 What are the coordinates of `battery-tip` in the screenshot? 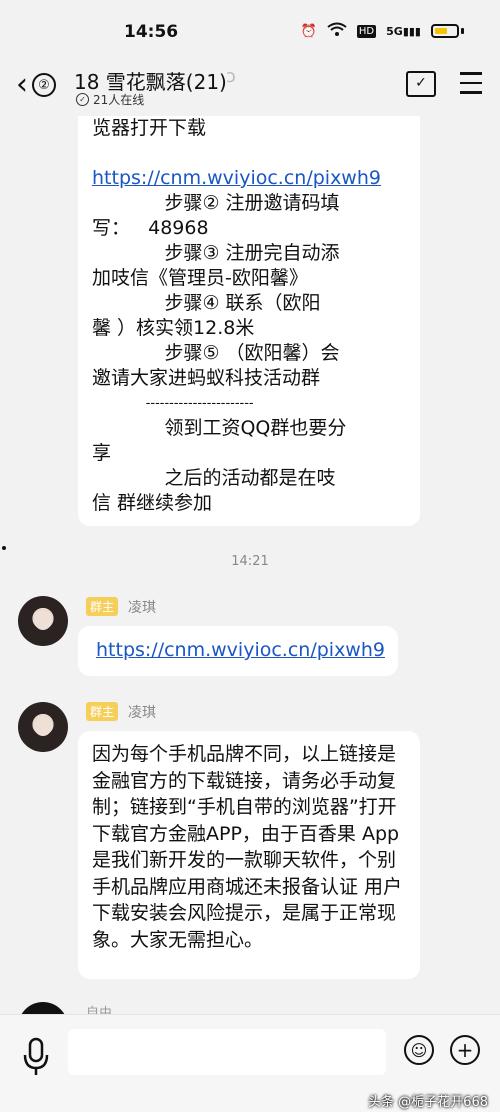 It's located at (462, 31).